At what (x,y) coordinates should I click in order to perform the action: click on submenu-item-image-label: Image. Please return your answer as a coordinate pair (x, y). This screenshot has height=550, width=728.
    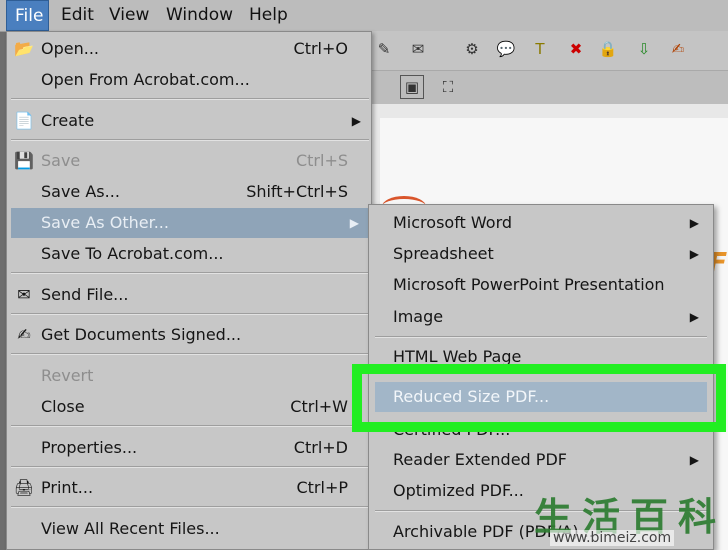
    Looking at the image, I should click on (418, 316).